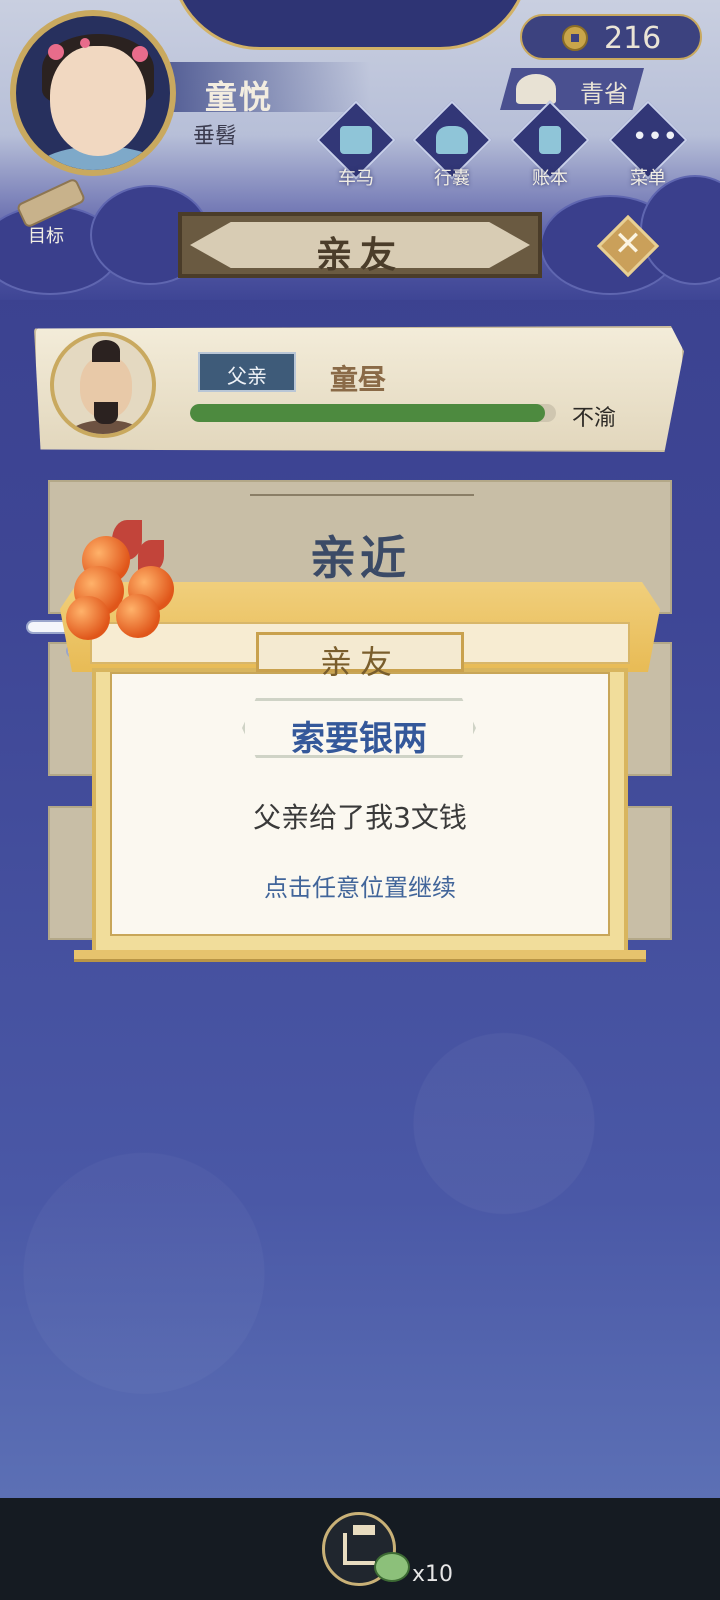 This screenshot has width=720, height=1600. Describe the element at coordinates (360, 885) in the screenshot. I see `dialog-continue-hint: 点击任意位置继续` at that location.